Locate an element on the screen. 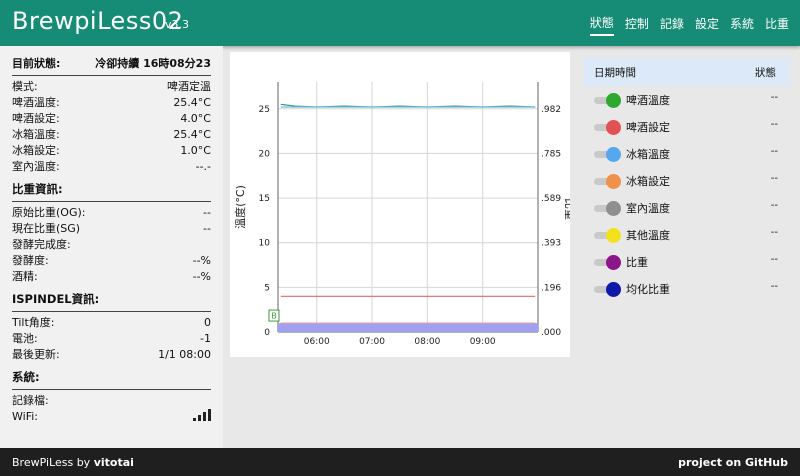 This screenshot has height=476, width=800. log-label: 記錄檔: is located at coordinates (30, 400).